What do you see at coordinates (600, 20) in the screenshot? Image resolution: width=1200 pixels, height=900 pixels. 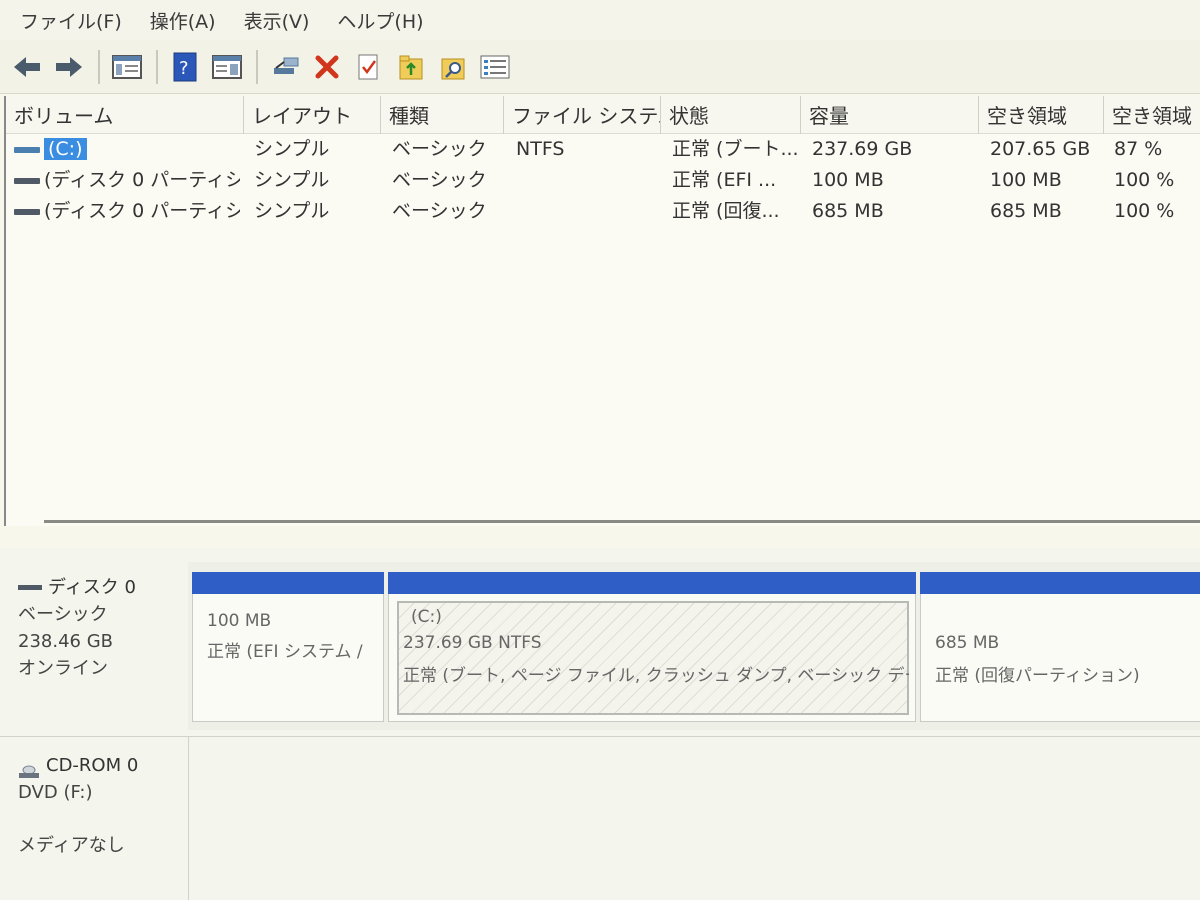 I see `menu-bar: ファイル(F) 操作(A) 表示(V) ヘルプ(H)` at bounding box center [600, 20].